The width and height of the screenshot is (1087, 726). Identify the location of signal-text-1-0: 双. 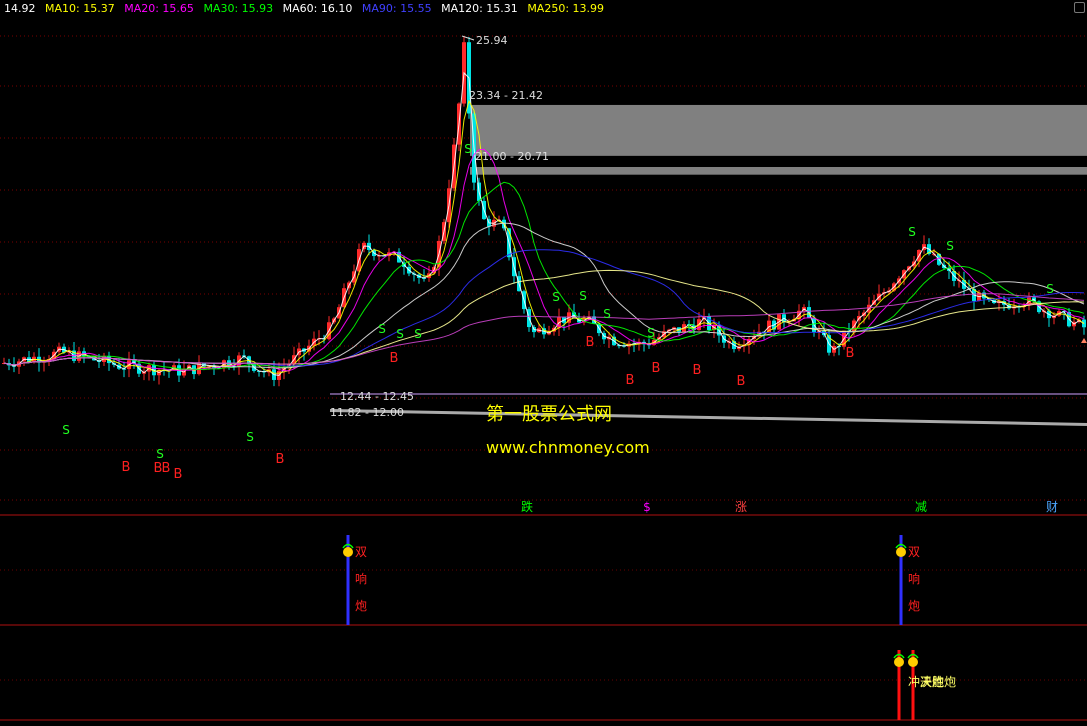
(914, 552).